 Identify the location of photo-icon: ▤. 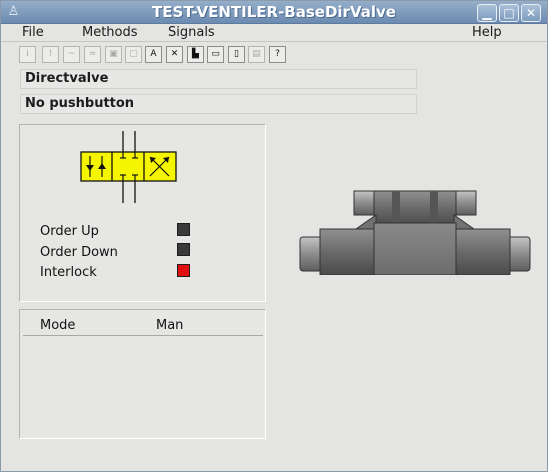
(256, 54).